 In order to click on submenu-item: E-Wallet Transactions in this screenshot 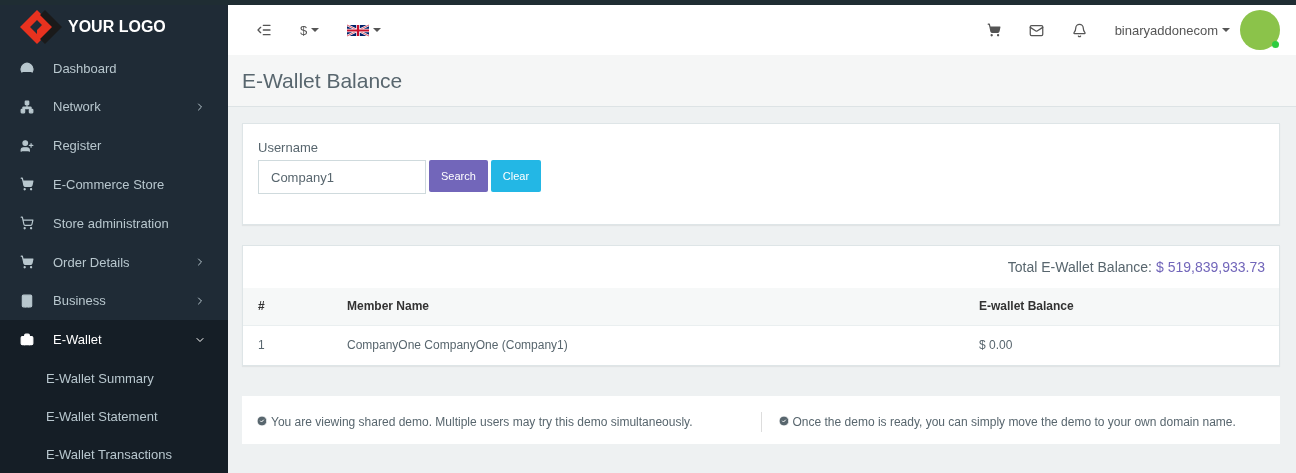, I will do `click(114, 454)`.